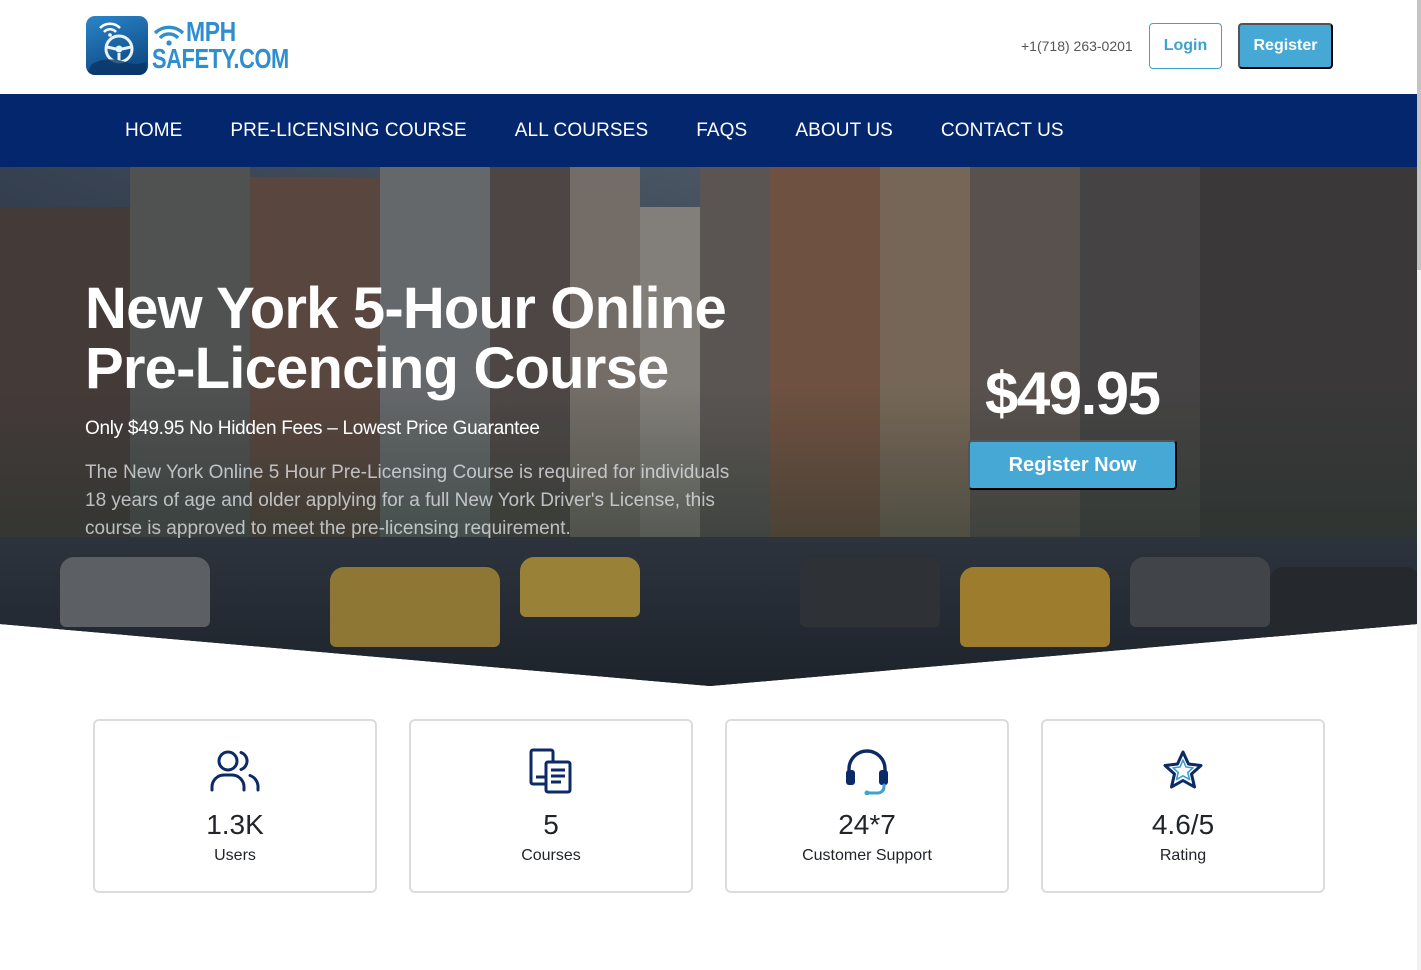 This screenshot has height=970, width=1421. Describe the element at coordinates (348, 131) in the screenshot. I see `nav-item-pre-licensing-course: PRE-LICENSING COURSE` at that location.